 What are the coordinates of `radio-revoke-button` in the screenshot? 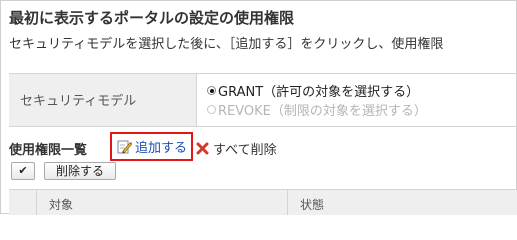 It's located at (211, 109).